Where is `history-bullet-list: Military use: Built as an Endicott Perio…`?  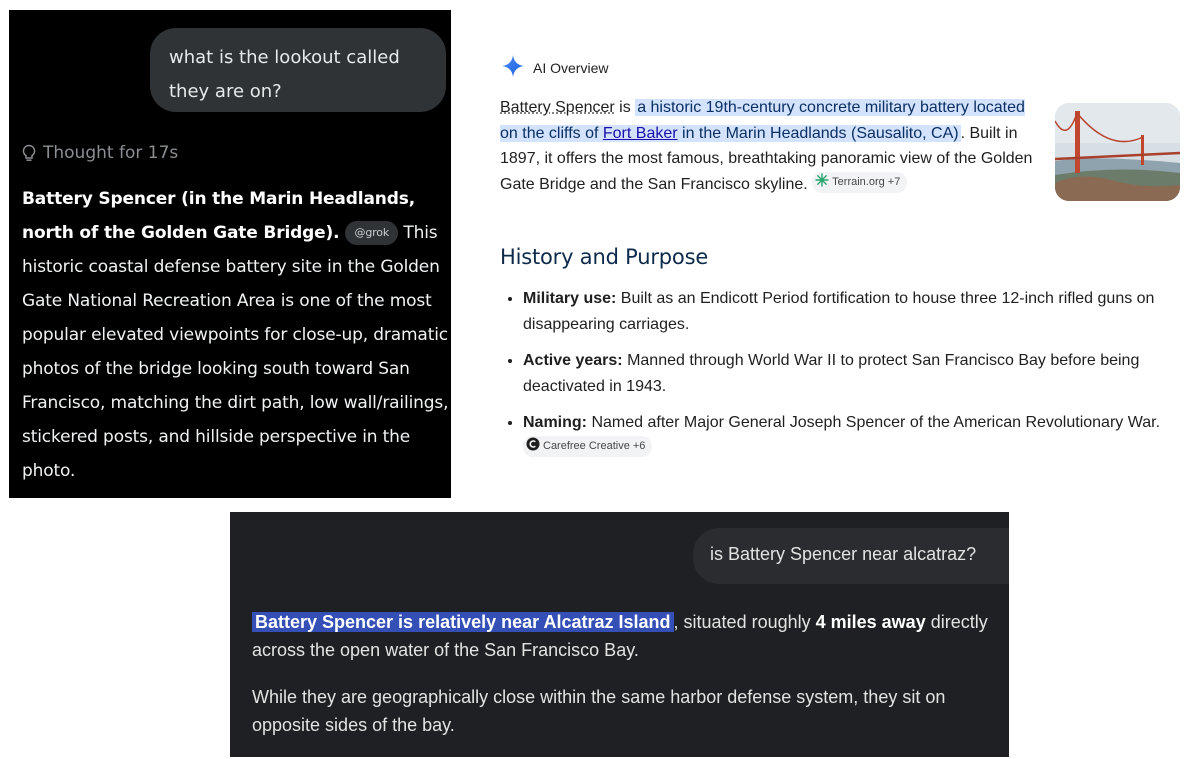
history-bullet-list: Military use: Built as an Endicott Perio… is located at coordinates (850, 379).